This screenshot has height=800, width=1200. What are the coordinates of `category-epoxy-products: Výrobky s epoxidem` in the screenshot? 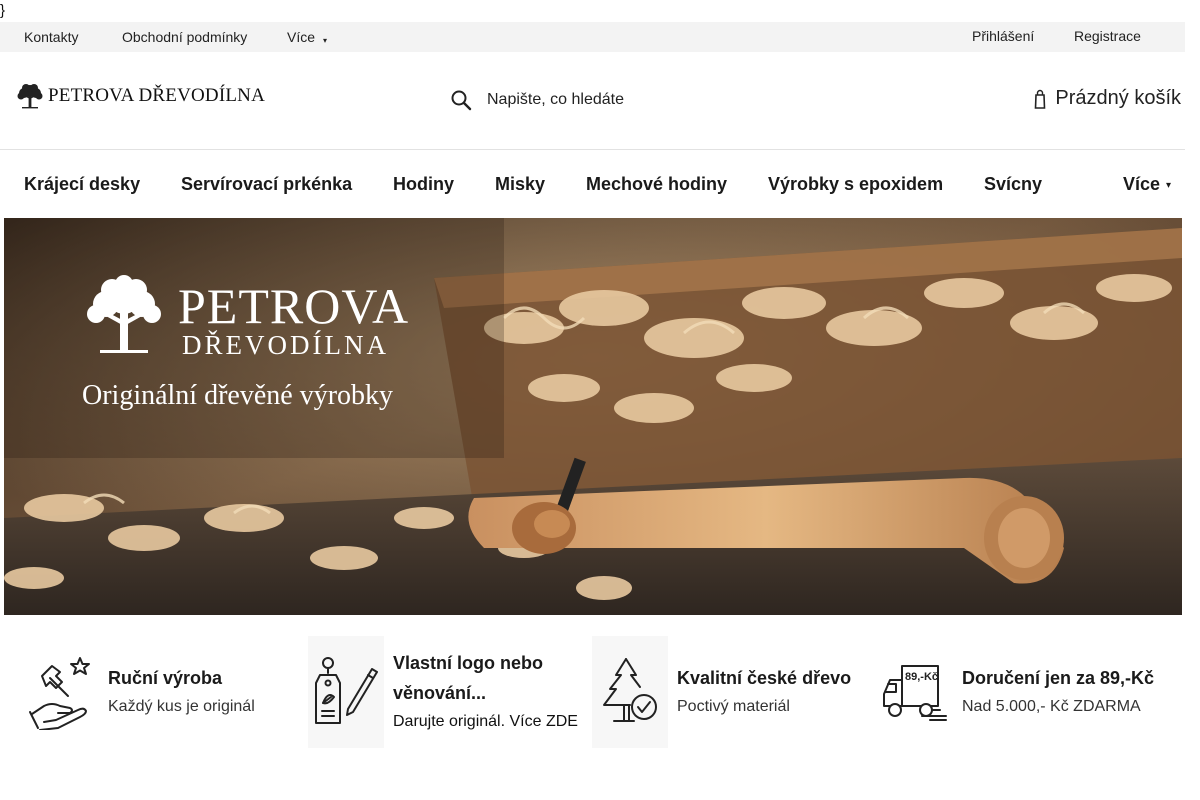 It's located at (855, 184).